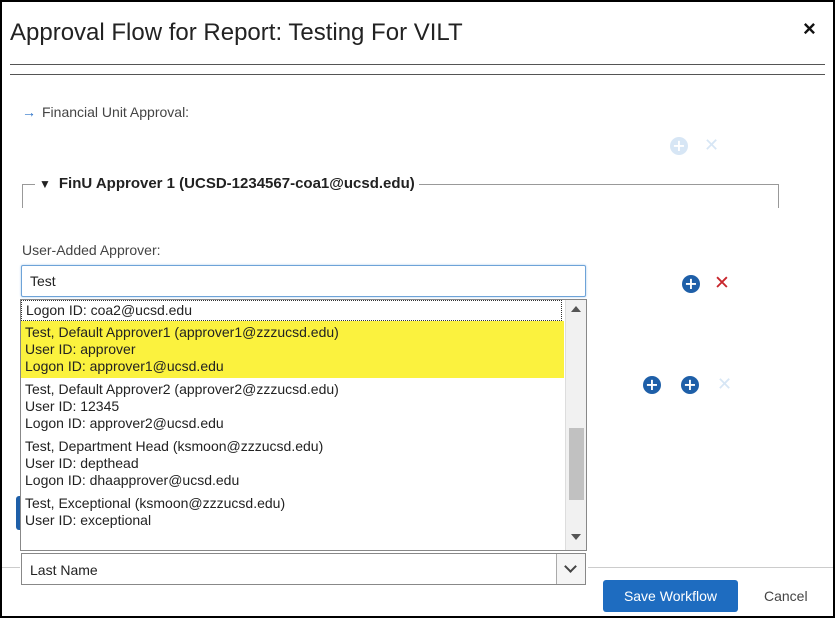  What do you see at coordinates (694, 146) in the screenshot?
I see `step-actions-disabled: + ✕` at bounding box center [694, 146].